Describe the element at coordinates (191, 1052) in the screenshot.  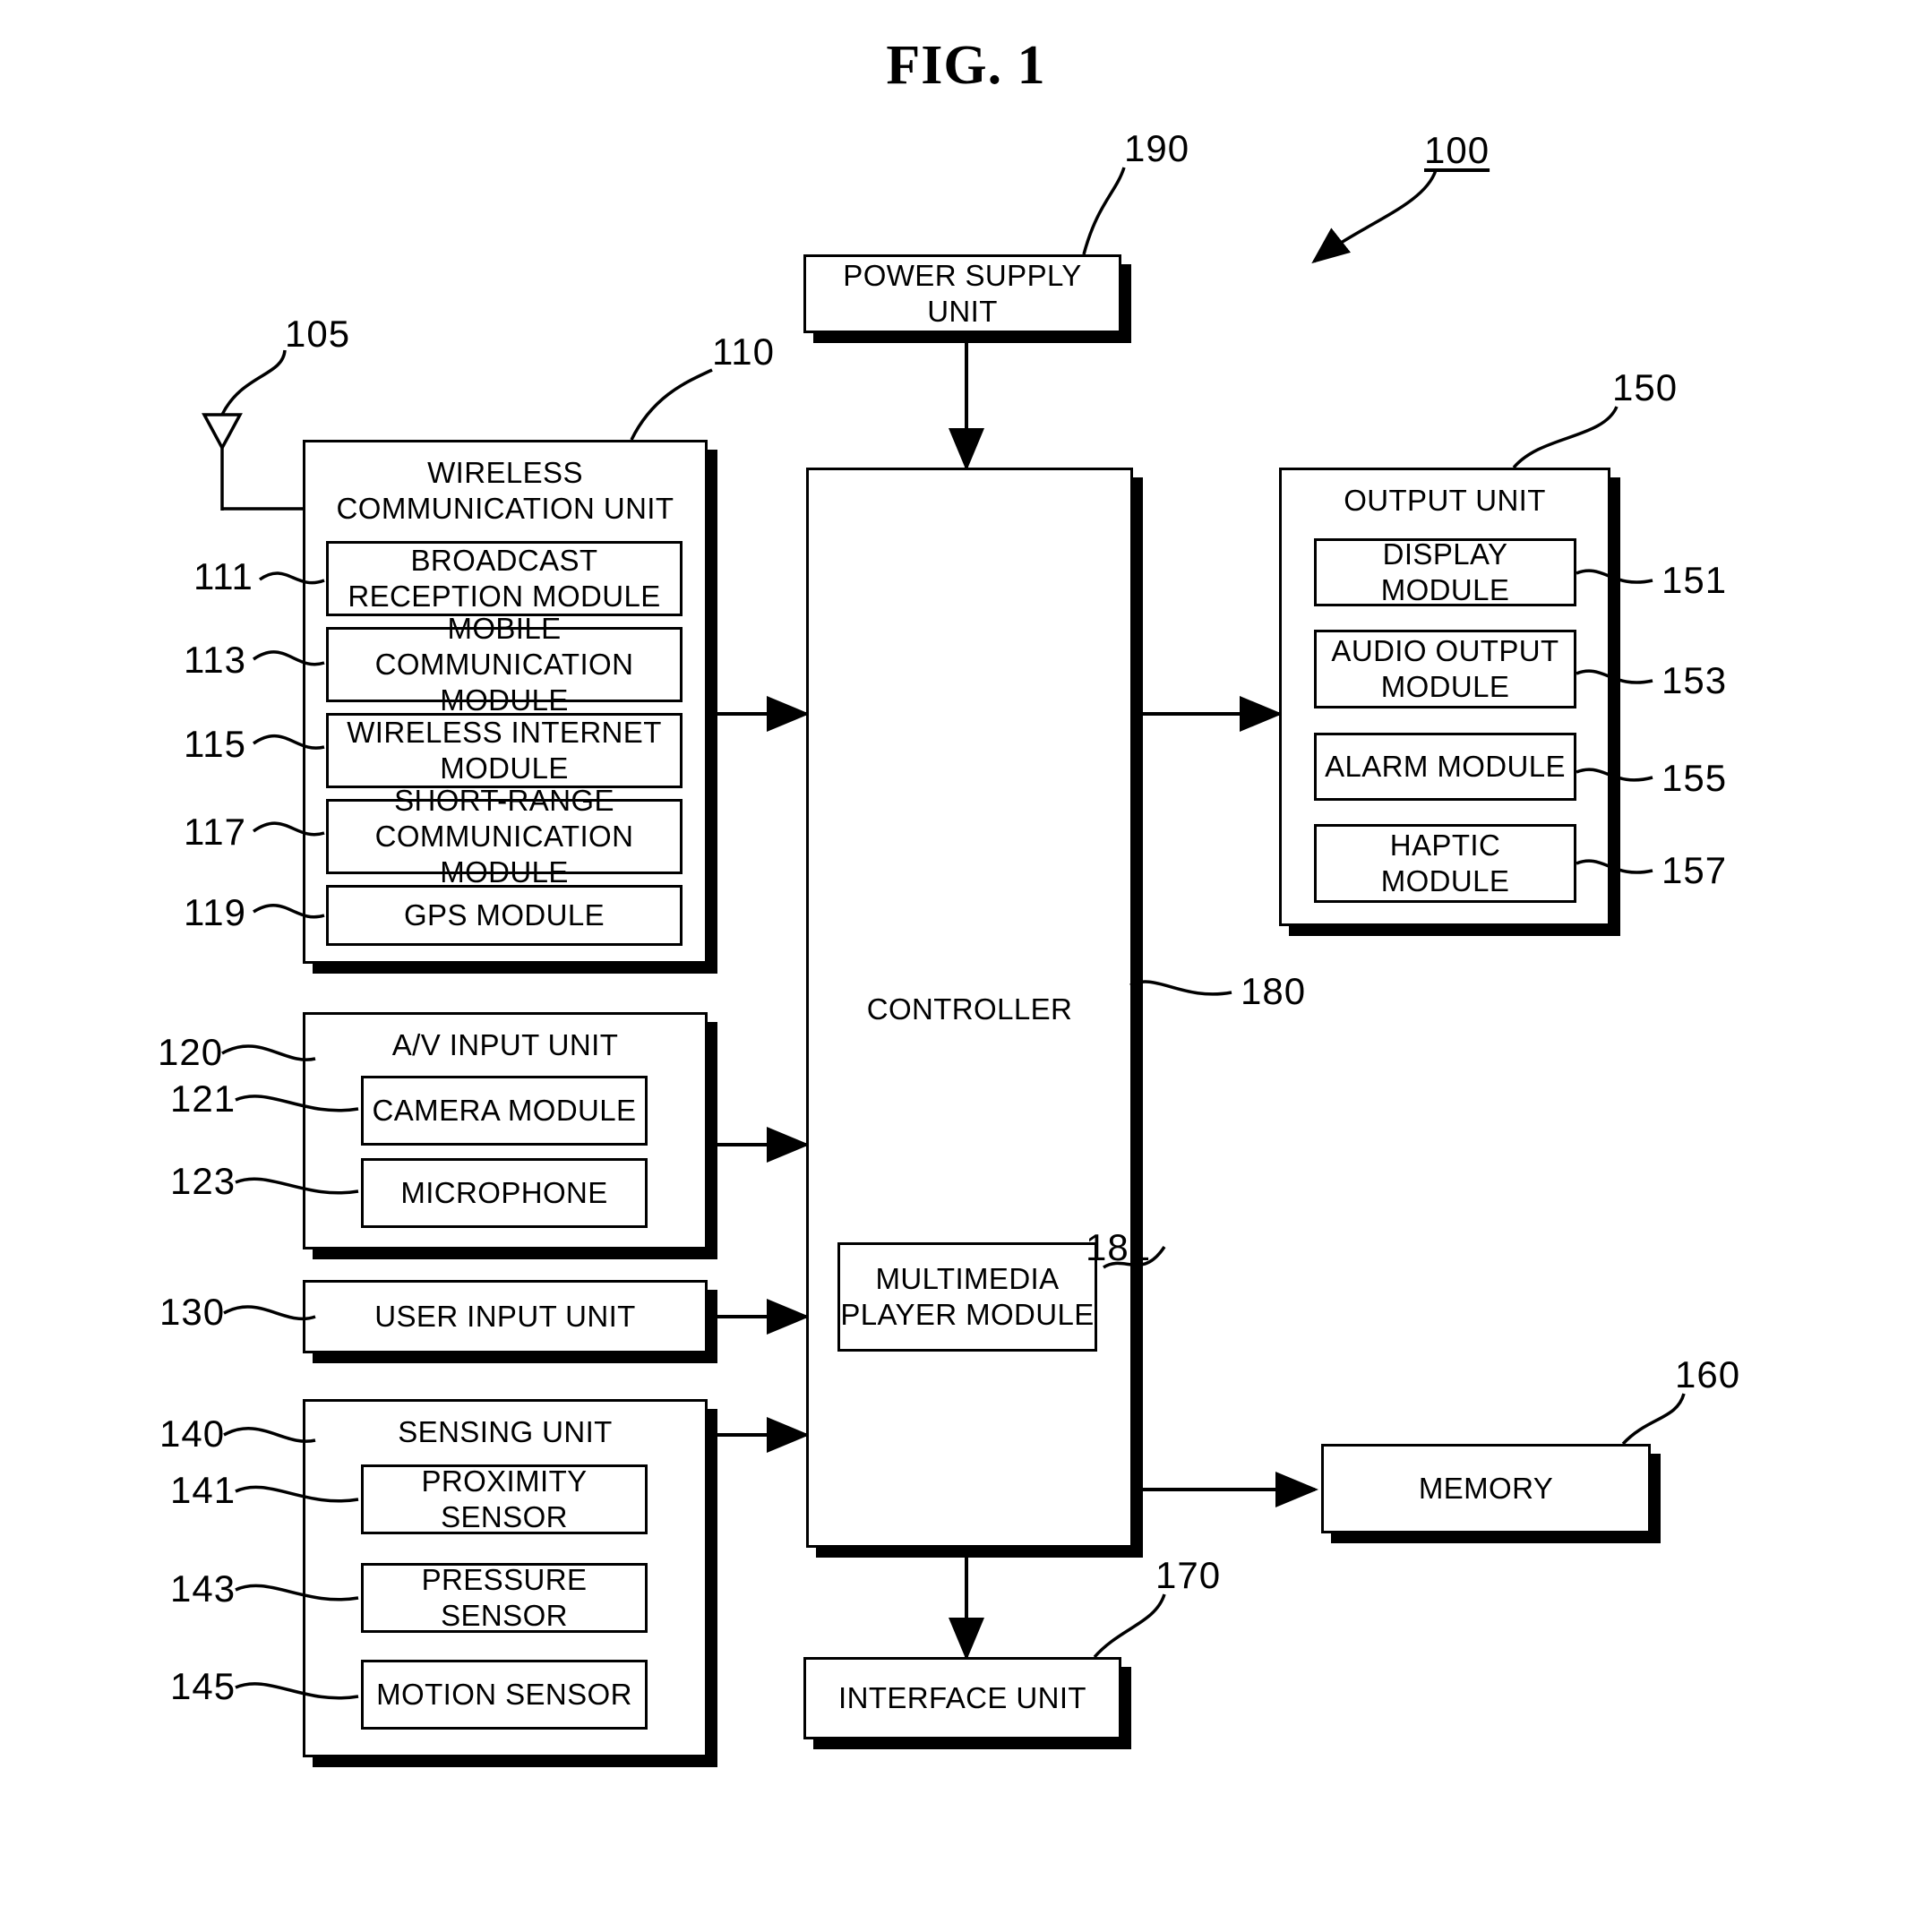
I see `ref-120: 120` at that location.